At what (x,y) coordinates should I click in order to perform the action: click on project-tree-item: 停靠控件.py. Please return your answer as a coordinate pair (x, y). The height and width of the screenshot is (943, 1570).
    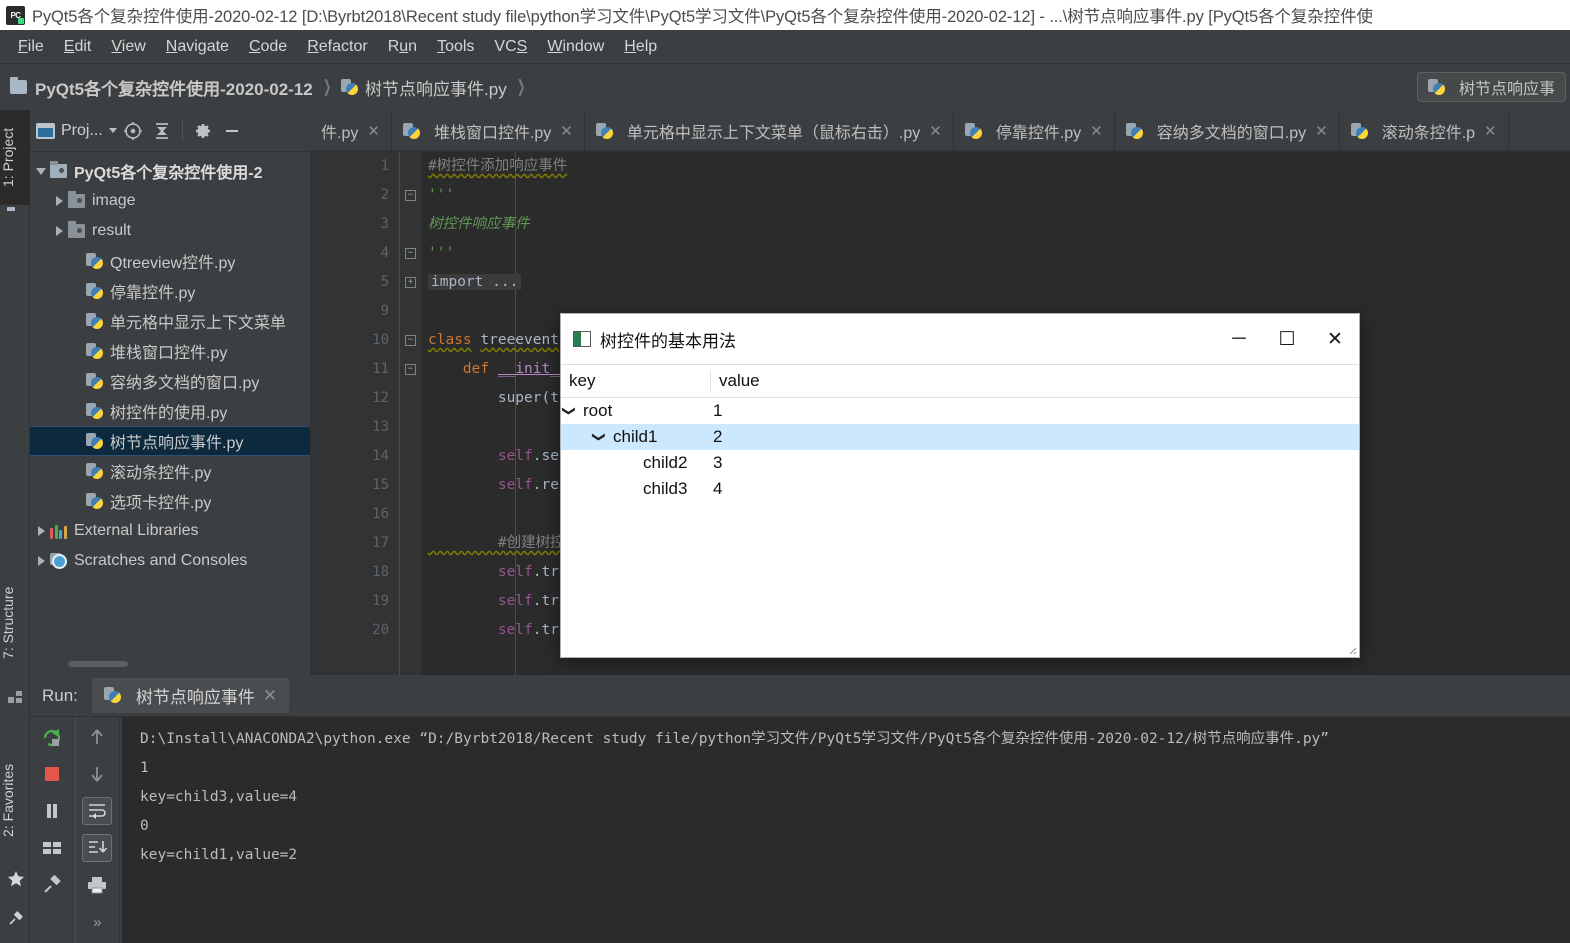
    Looking at the image, I should click on (170, 291).